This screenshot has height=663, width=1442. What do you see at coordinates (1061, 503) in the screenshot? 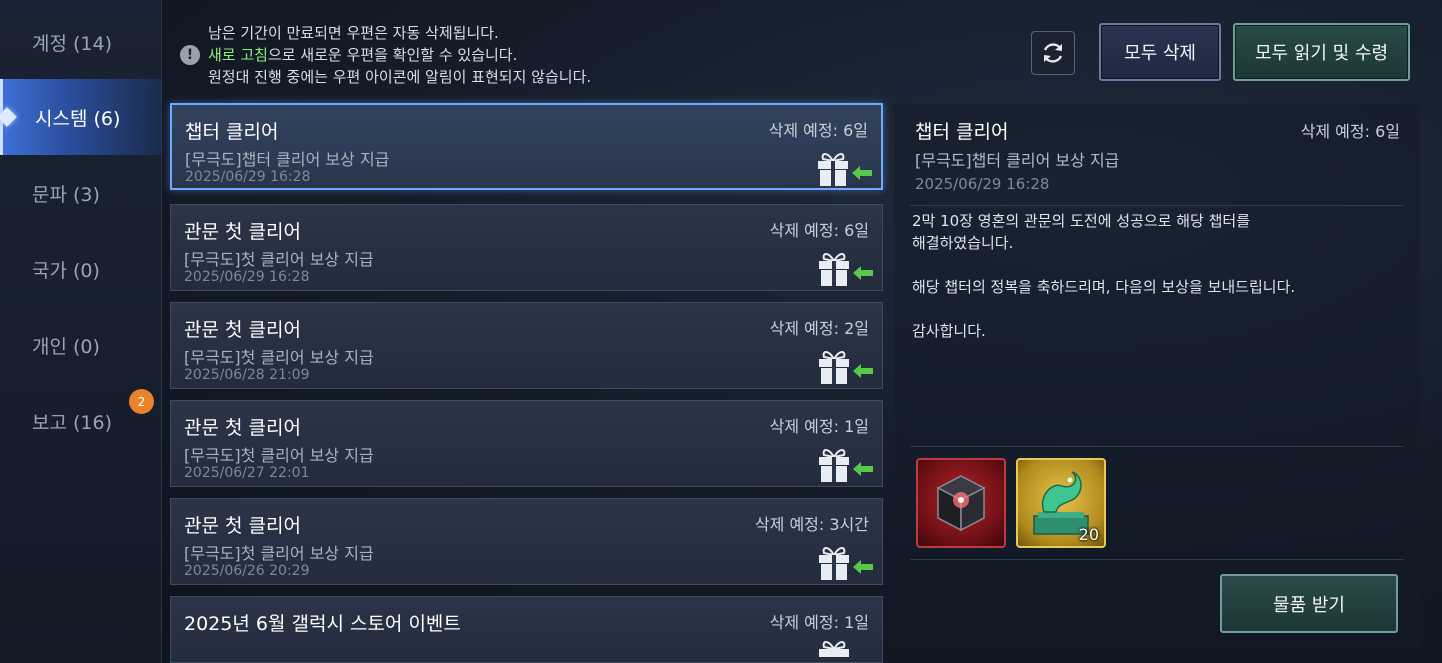
I see `reward-item-jade-seal: 20` at bounding box center [1061, 503].